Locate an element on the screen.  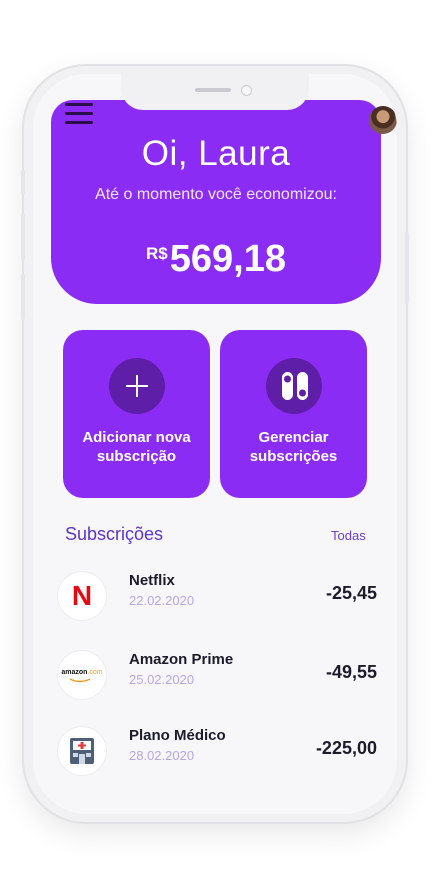
see-all-link: Todas is located at coordinates (348, 535).